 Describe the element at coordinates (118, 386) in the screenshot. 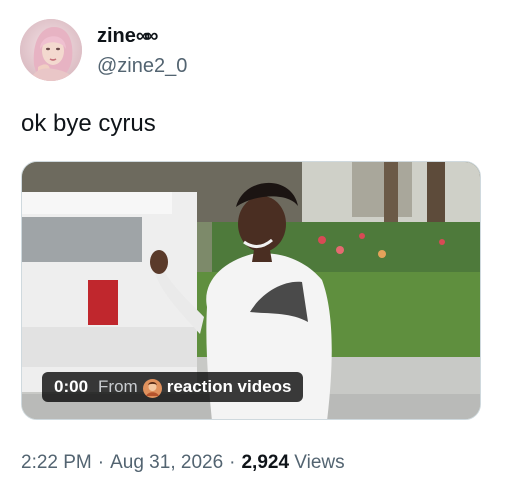

I see `video-from-label: From` at that location.